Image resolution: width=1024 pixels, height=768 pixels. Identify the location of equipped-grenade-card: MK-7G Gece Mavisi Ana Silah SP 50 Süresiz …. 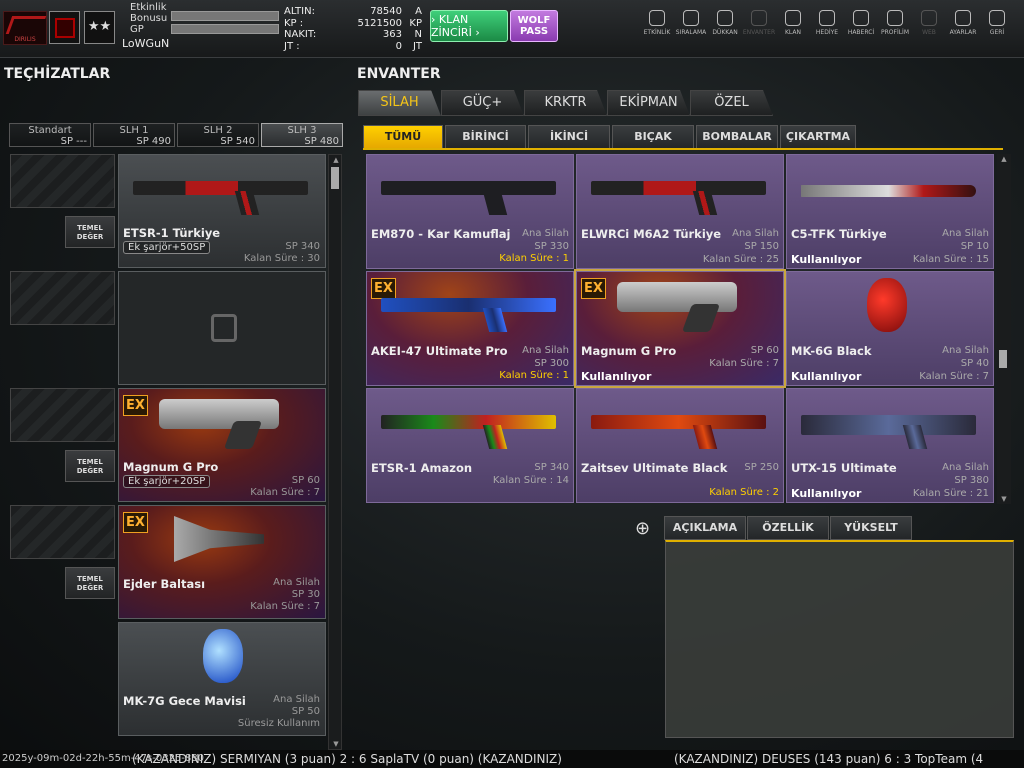
(222, 679).